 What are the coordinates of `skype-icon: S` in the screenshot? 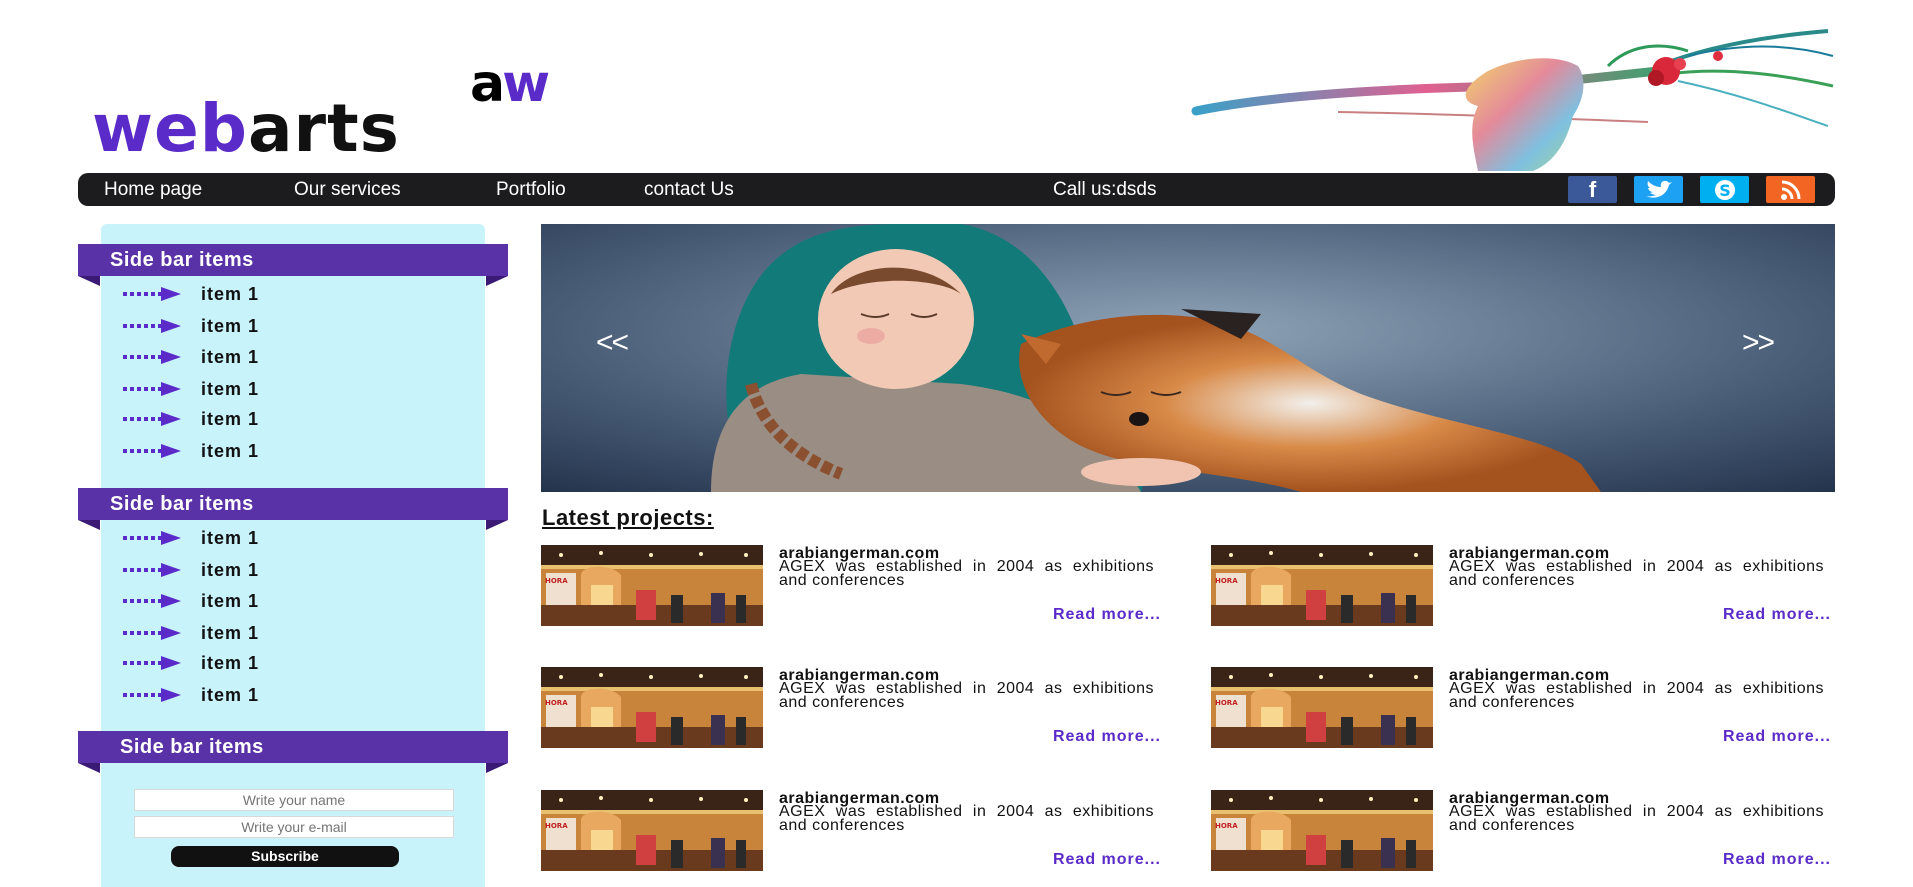 It's located at (1724, 189).